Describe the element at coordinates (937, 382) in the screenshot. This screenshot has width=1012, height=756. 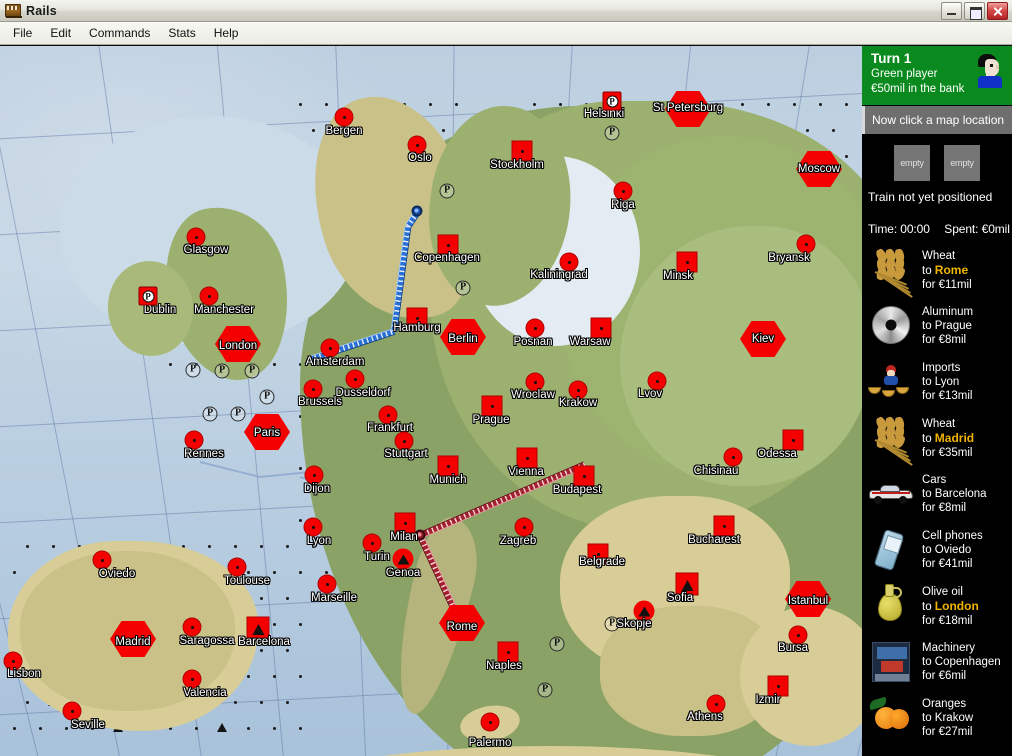
I see `demand-card: Imports to Lyon for €13mil` at that location.